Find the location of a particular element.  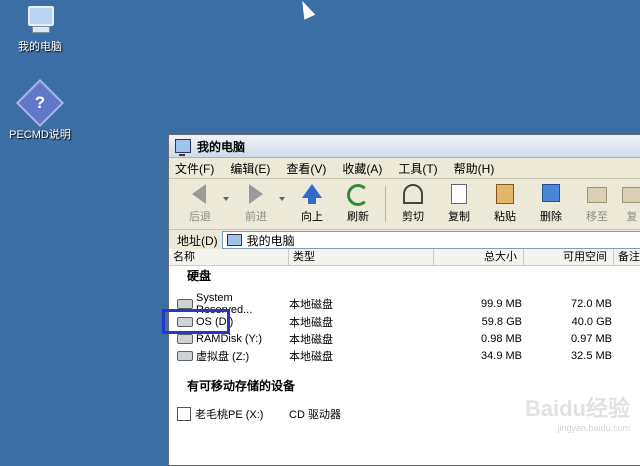

menu-file: 文件(F) is located at coordinates (194, 168).